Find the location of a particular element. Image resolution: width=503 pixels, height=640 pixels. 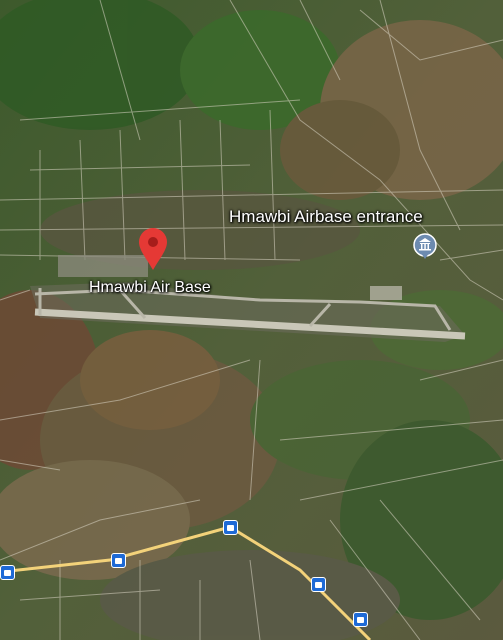

air-base-label: Hmawbi Air Base is located at coordinates (150, 288).